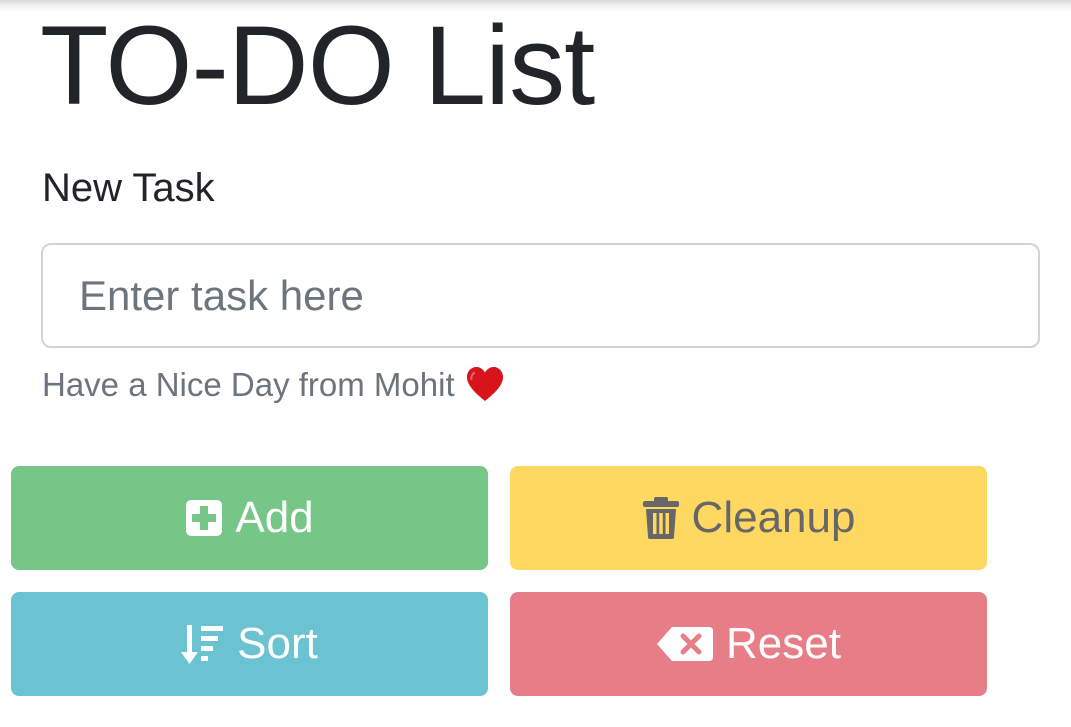 The image size is (1071, 727). I want to click on new-task-label: New Task, so click(128, 188).